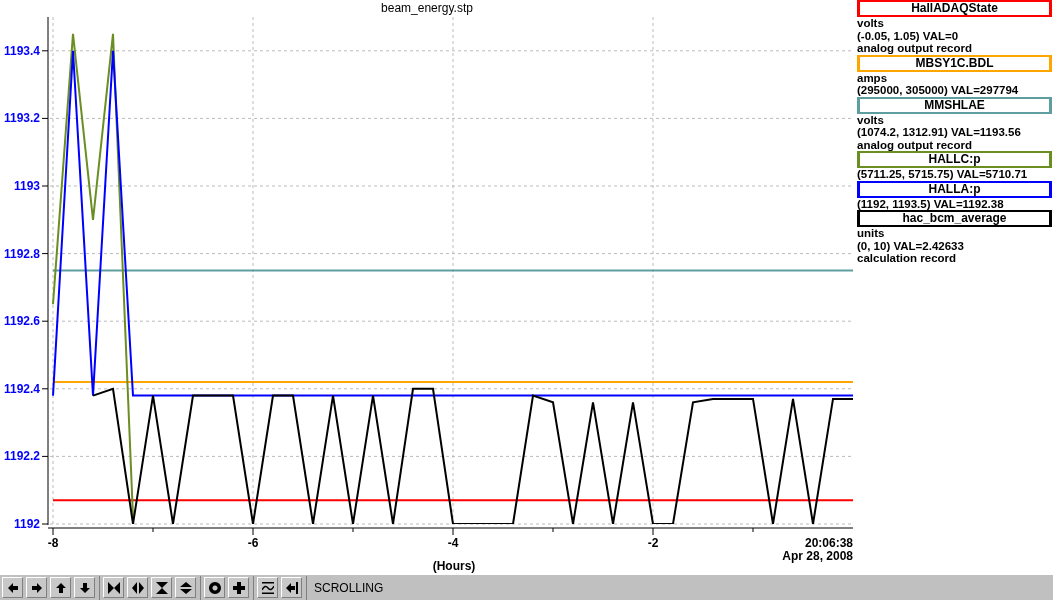  I want to click on zoom-in-vertical-icon, so click(161, 587).